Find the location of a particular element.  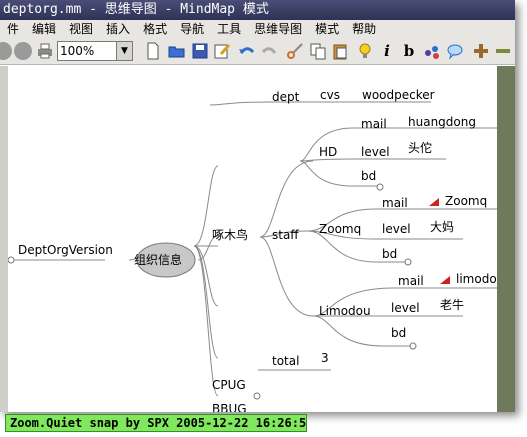

zoom-value: 100% is located at coordinates (77, 51).